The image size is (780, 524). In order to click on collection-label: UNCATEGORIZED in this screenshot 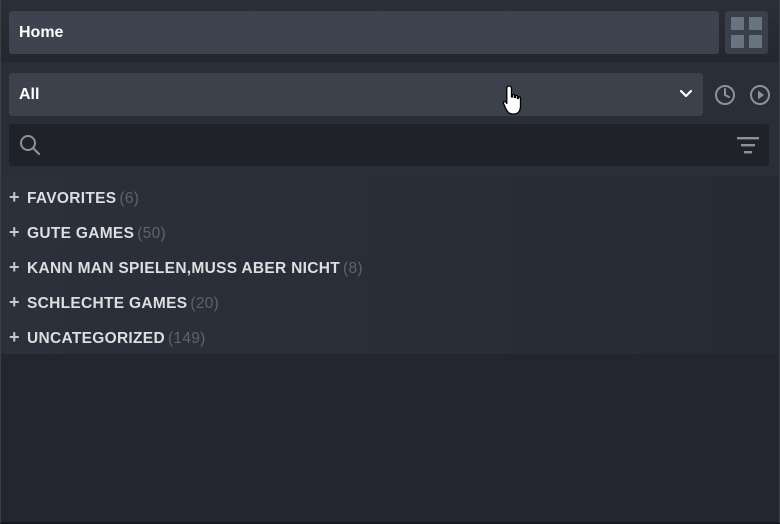, I will do `click(96, 338)`.